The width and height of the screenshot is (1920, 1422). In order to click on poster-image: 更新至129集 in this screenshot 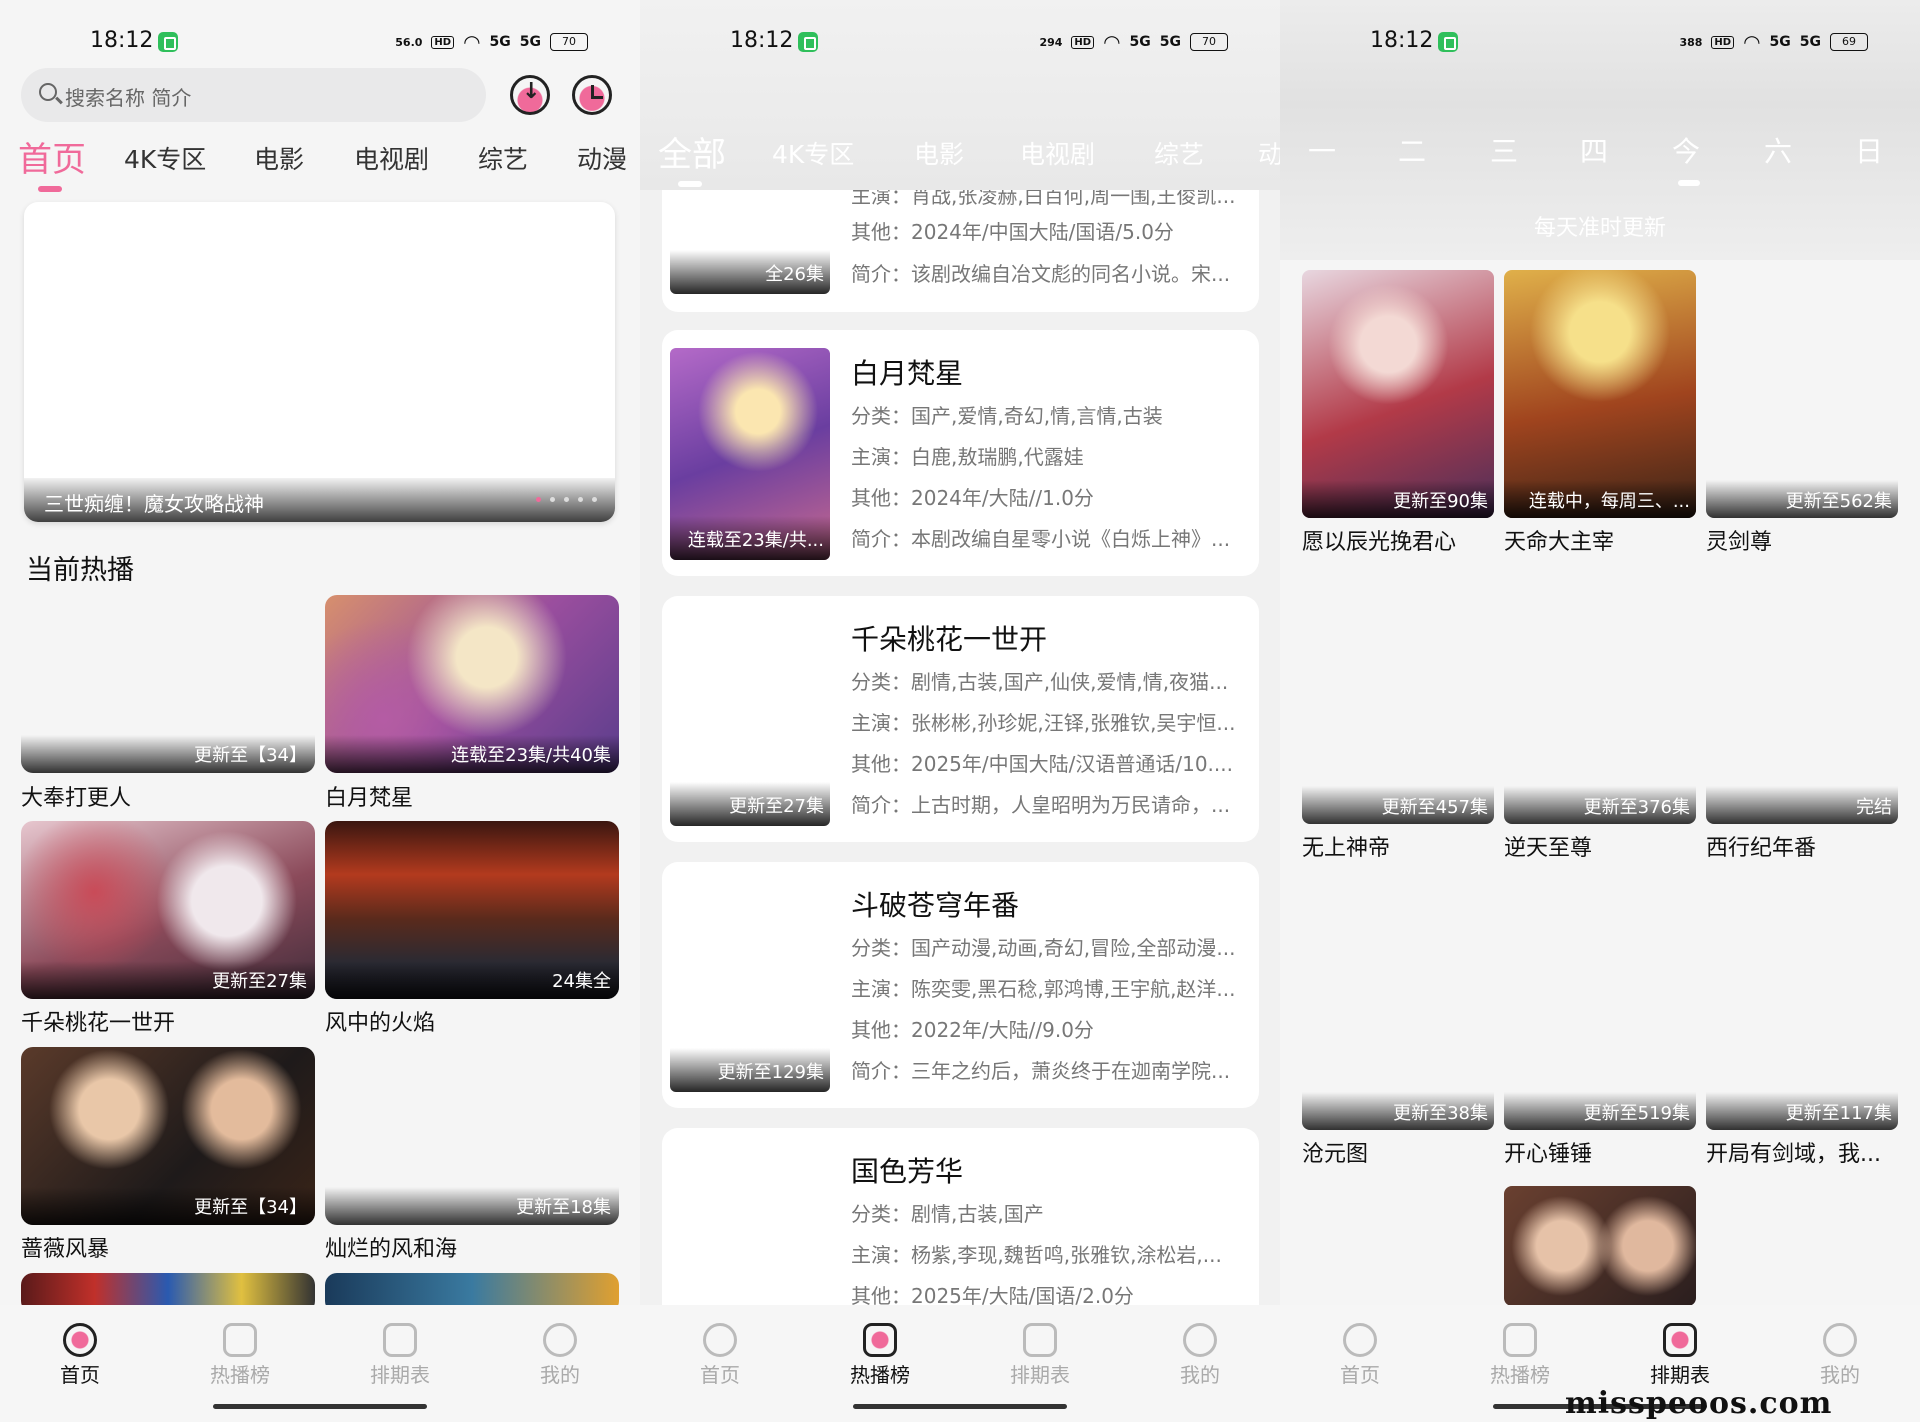, I will do `click(750, 986)`.